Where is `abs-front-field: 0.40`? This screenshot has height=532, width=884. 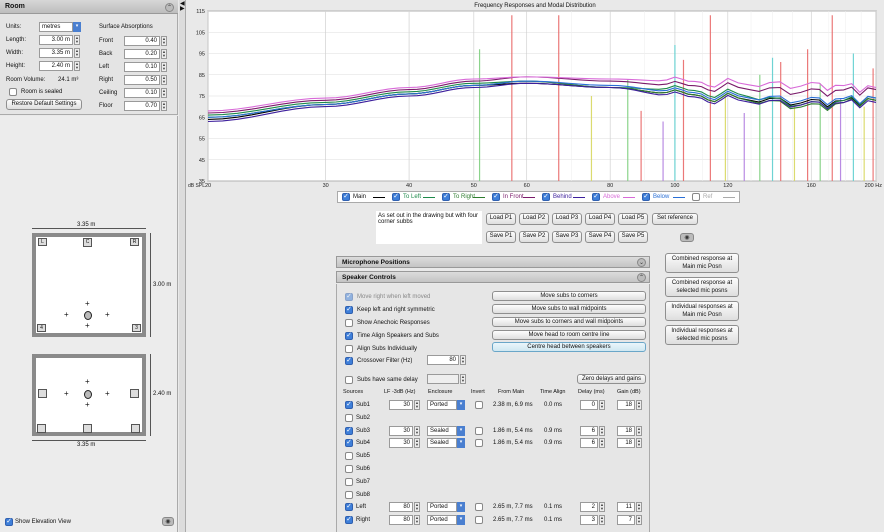
abs-front-field: 0.40 is located at coordinates (142, 41).